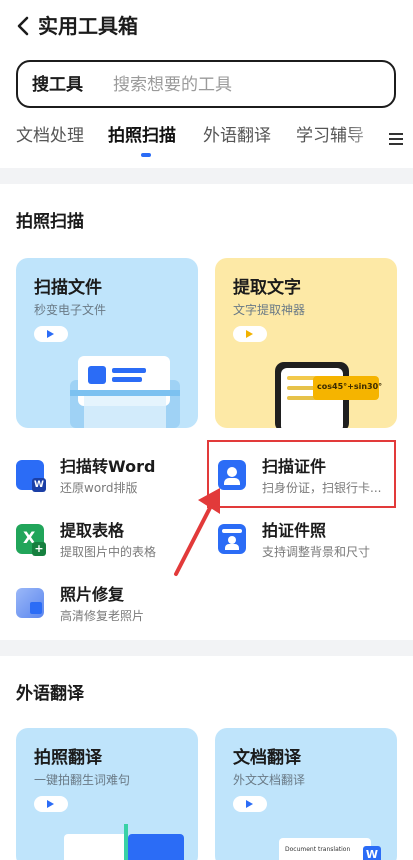 The width and height of the screenshot is (413, 860). Describe the element at coordinates (92, 594) in the screenshot. I see `tool-name: 照片修复` at that location.